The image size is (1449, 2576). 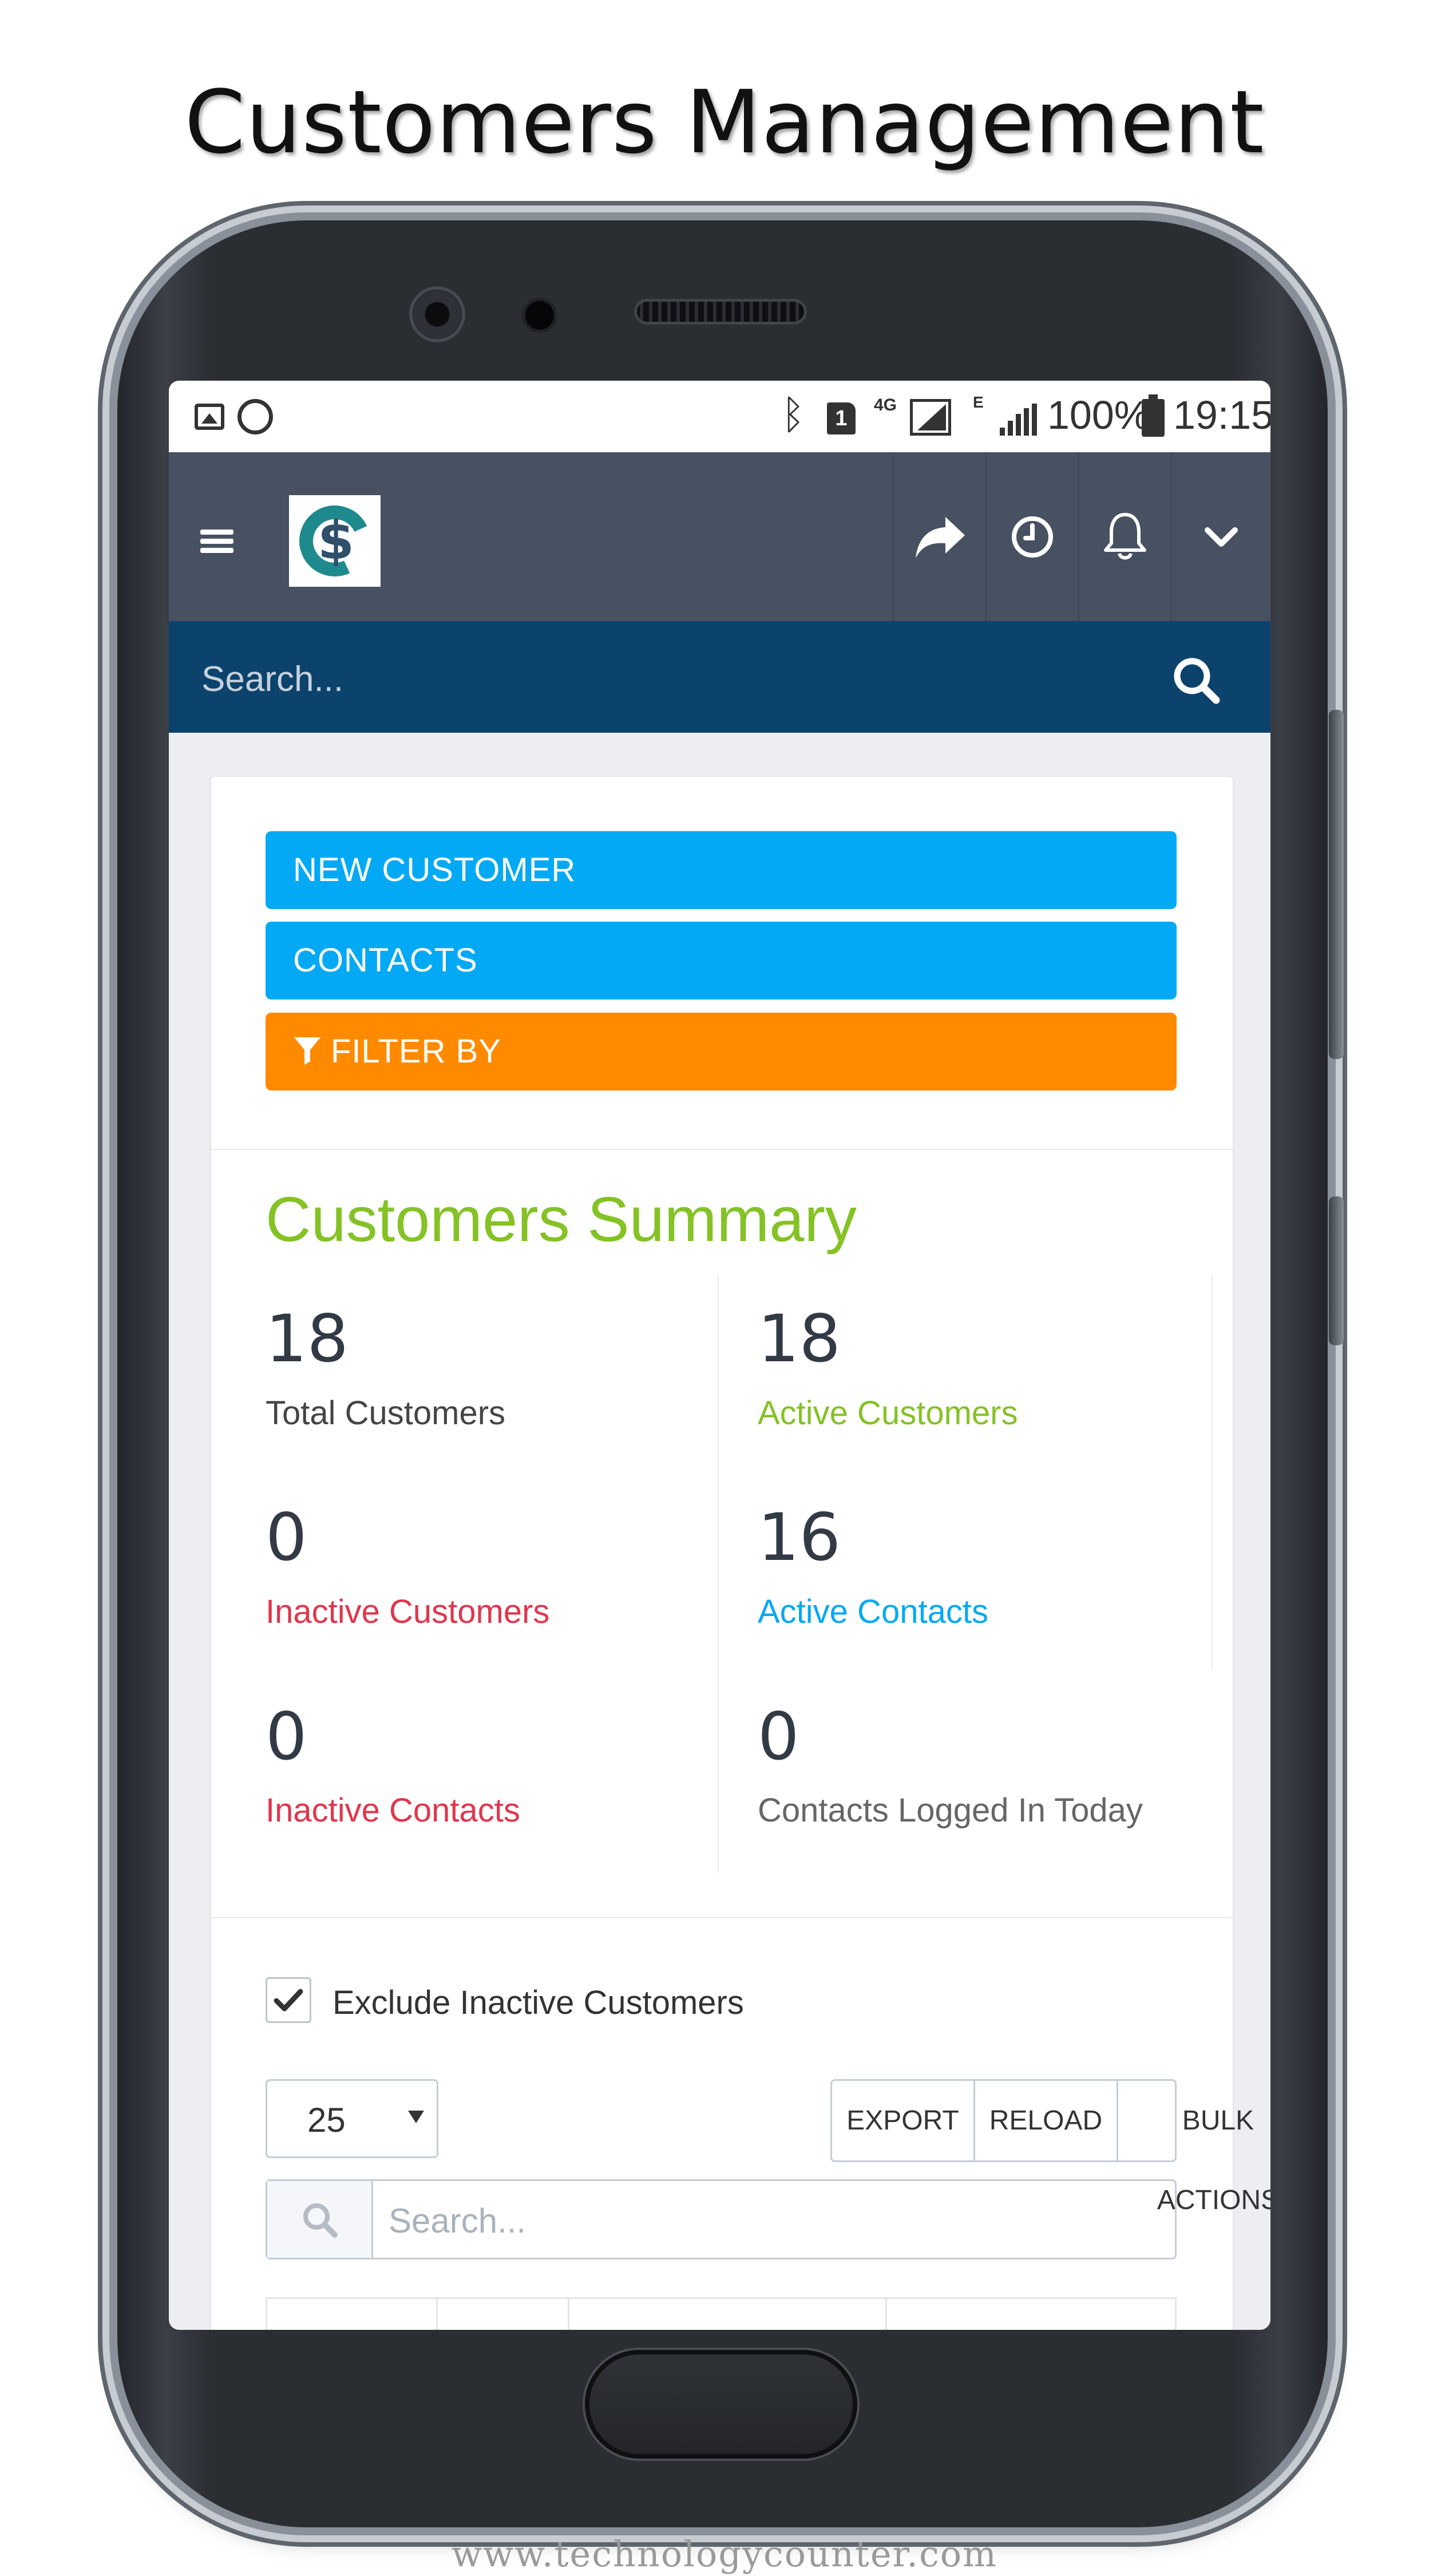 What do you see at coordinates (416, 1051) in the screenshot?
I see `filter-by-label: FILTER BY` at bounding box center [416, 1051].